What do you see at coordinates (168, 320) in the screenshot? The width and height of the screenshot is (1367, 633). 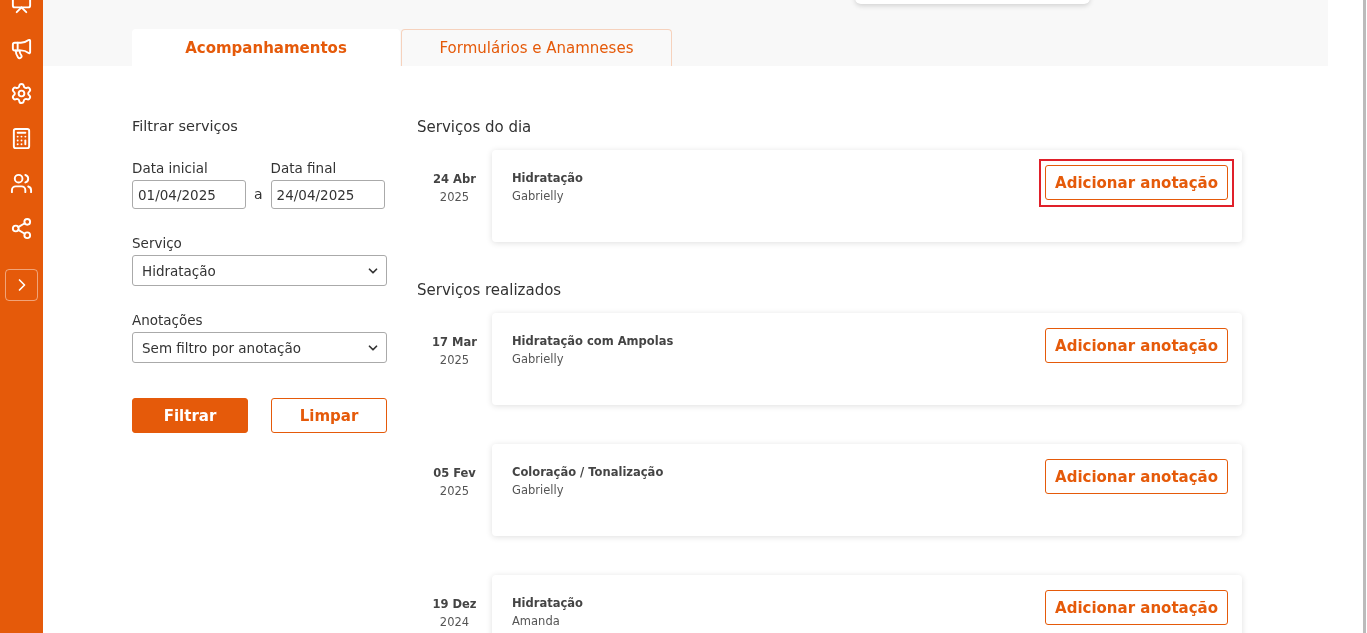 I see `field-label: Anotações` at bounding box center [168, 320].